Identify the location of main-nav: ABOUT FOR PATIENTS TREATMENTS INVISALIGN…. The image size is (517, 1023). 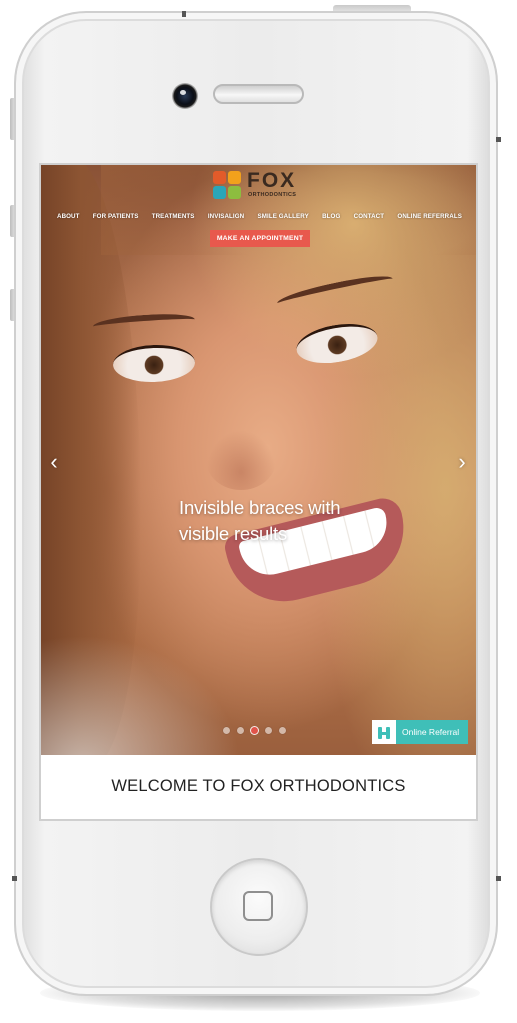
(259, 216).